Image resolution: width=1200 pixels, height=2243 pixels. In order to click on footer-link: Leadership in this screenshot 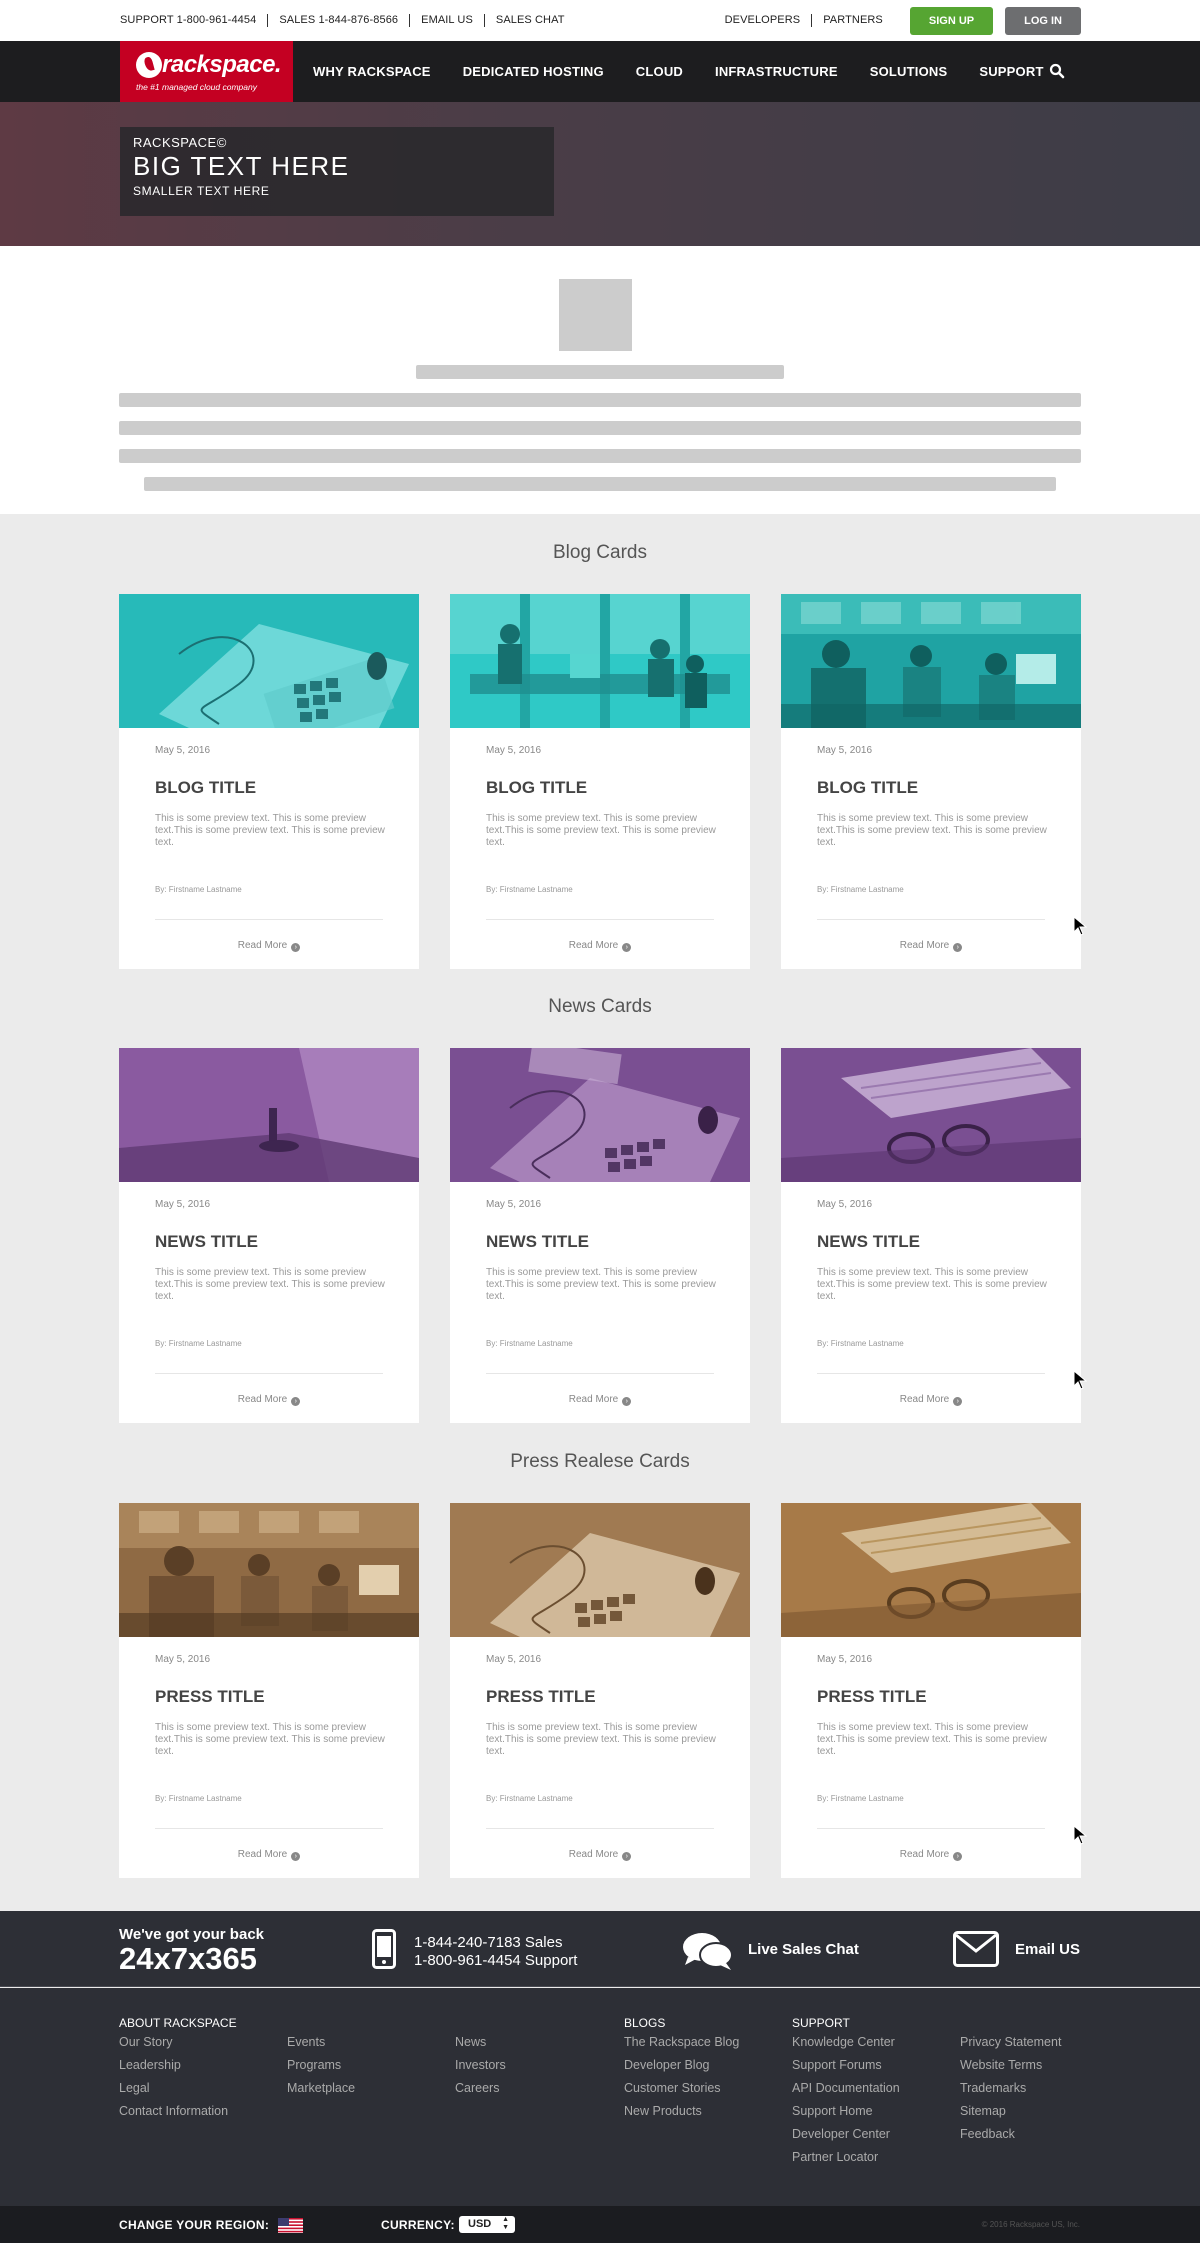, I will do `click(178, 2065)`.